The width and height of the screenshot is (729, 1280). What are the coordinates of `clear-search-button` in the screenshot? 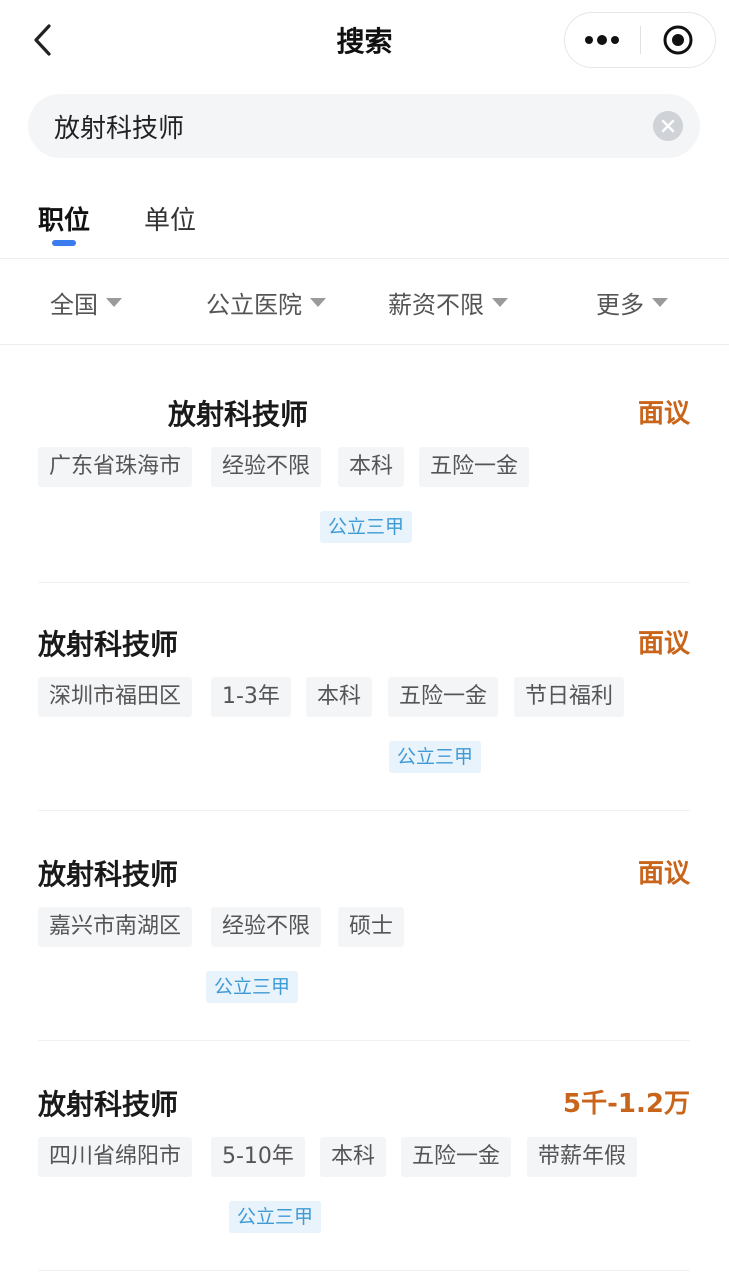 It's located at (668, 126).